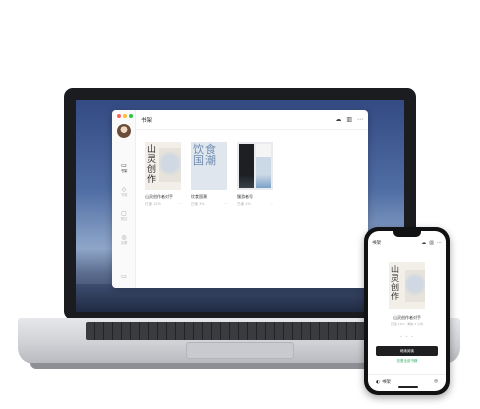  I want to click on bookshelf-icon: ◐, so click(378, 382).